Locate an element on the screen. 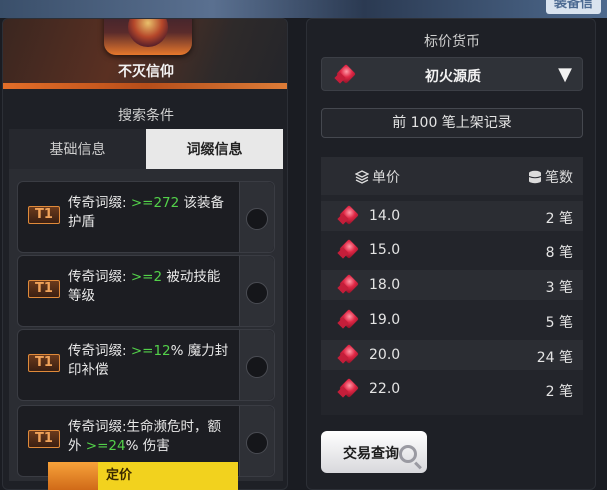 This screenshot has width=607, height=490. trade-query-button: 交易查询 is located at coordinates (374, 452).